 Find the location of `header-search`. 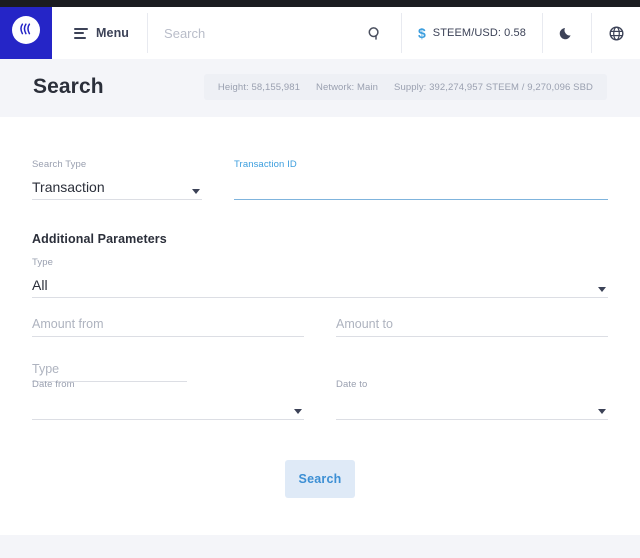

header-search is located at coordinates (274, 33).